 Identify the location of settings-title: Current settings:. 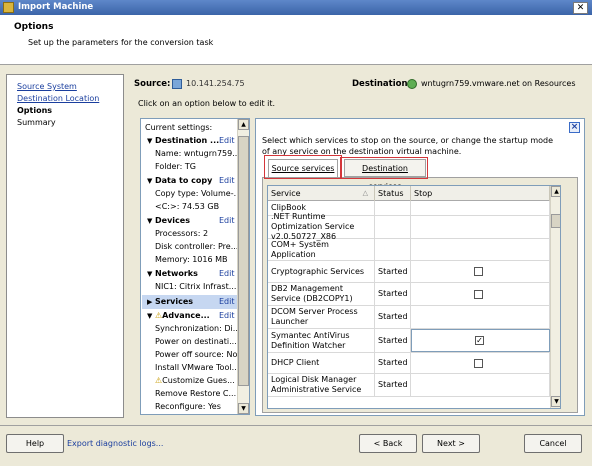
(179, 127).